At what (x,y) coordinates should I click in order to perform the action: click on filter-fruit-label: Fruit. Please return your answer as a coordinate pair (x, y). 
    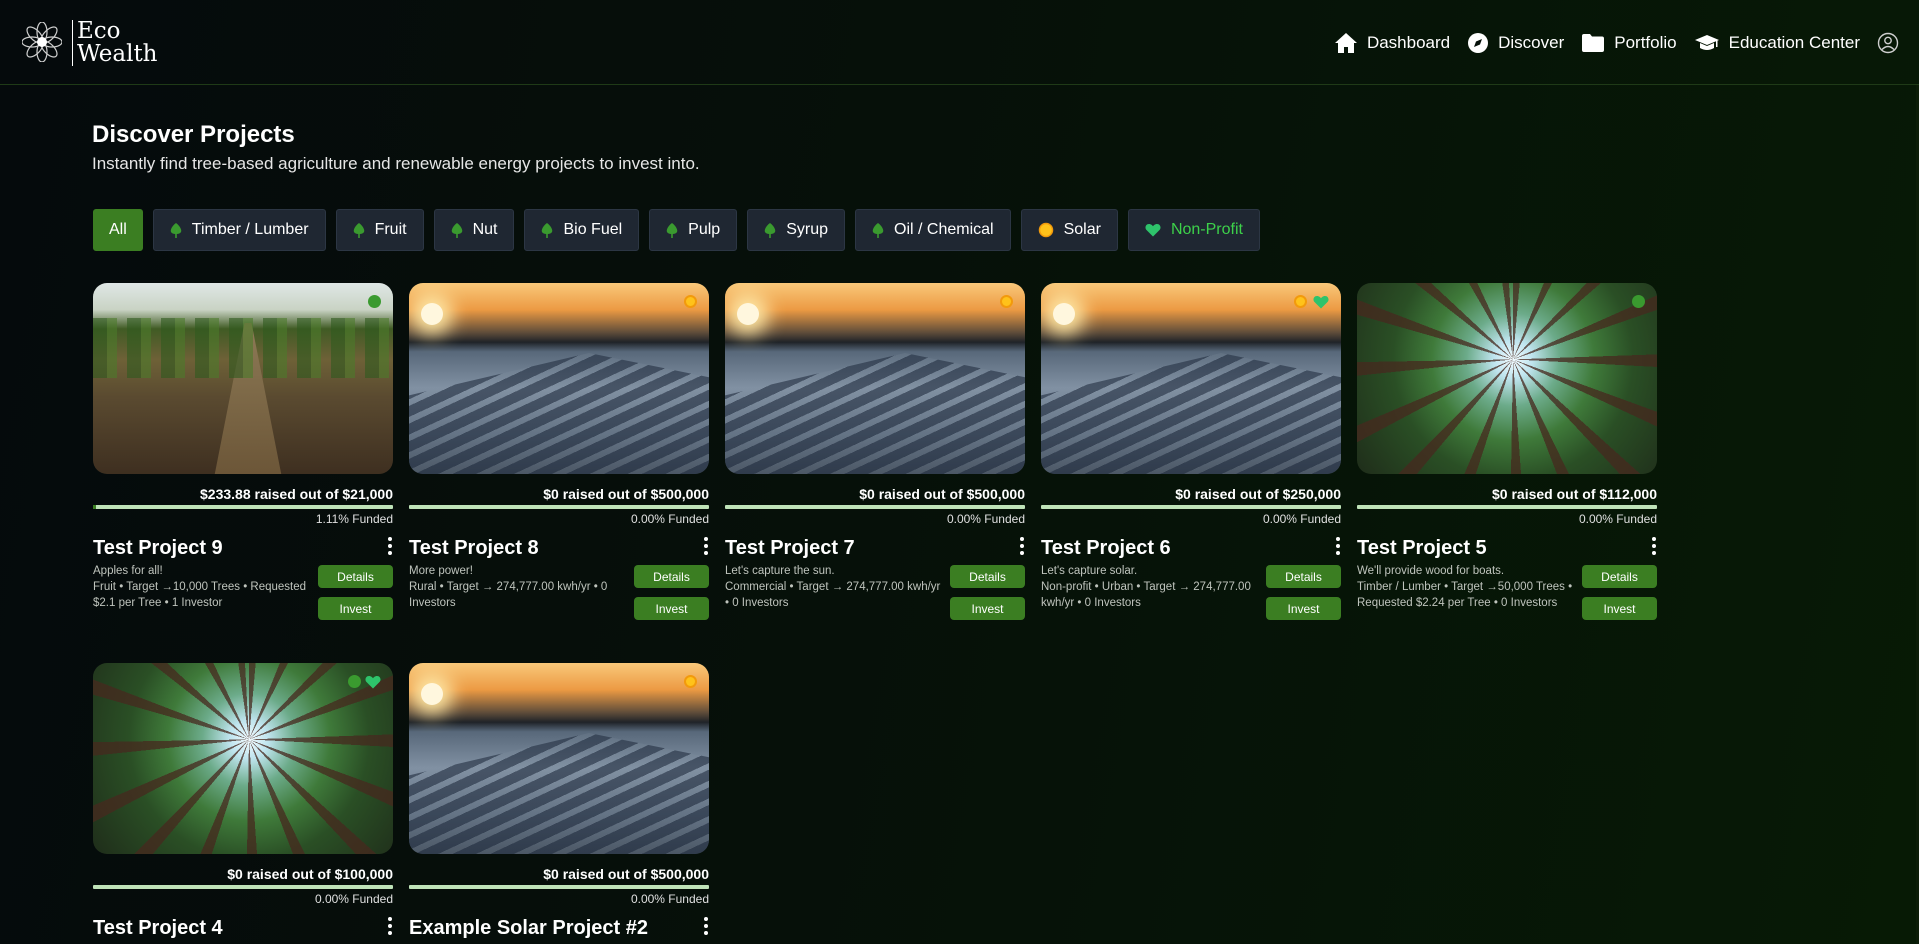
    Looking at the image, I should click on (390, 229).